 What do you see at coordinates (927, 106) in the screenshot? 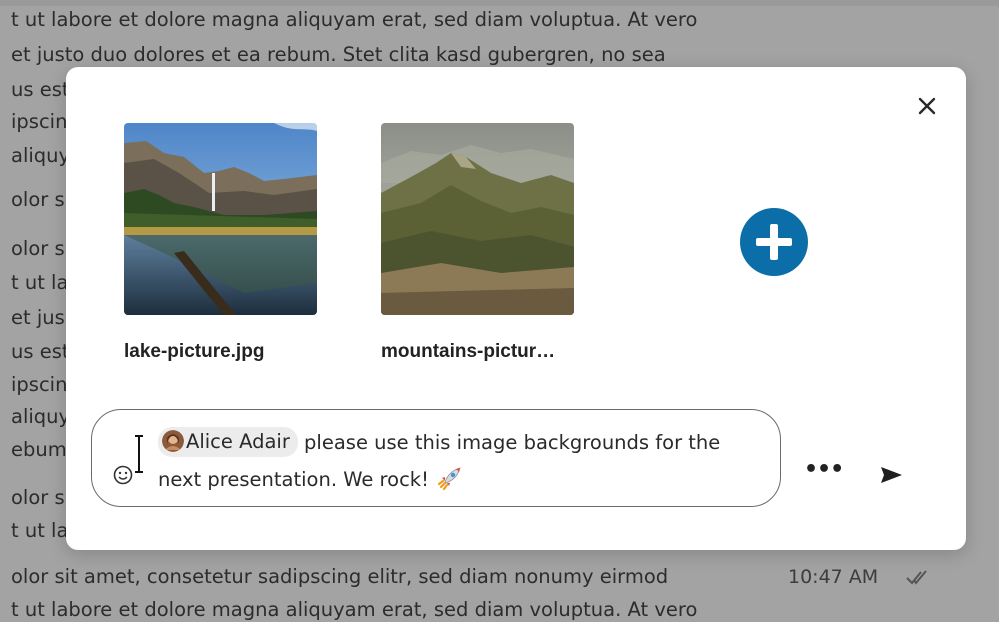
I see `close-icon` at bounding box center [927, 106].